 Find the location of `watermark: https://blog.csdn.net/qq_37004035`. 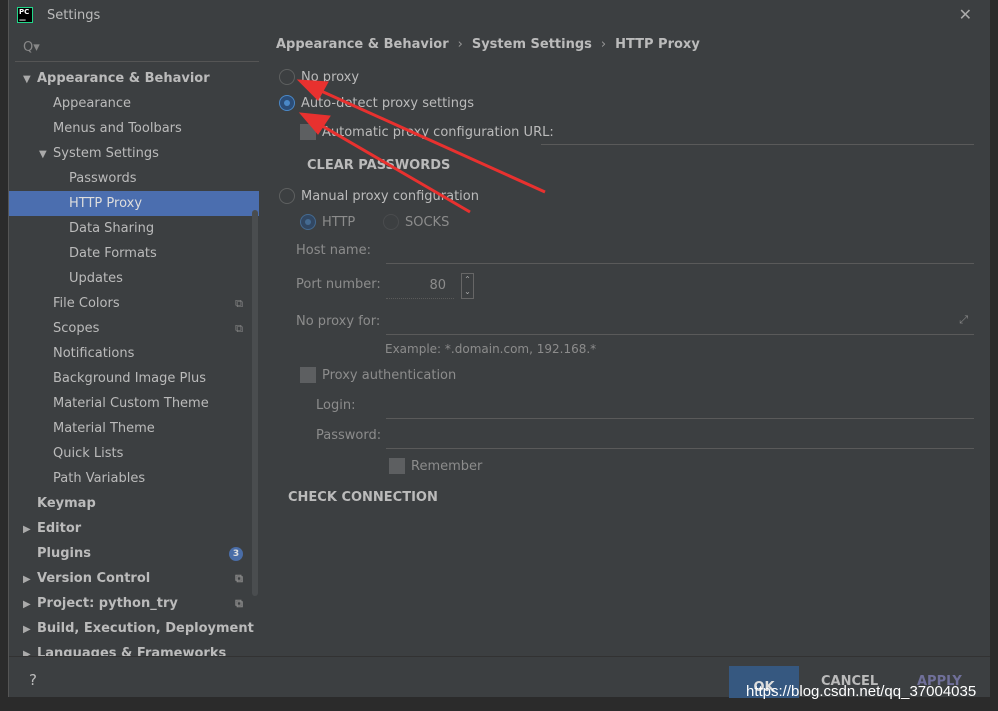

watermark: https://blog.csdn.net/qq_37004035 is located at coordinates (861, 691).